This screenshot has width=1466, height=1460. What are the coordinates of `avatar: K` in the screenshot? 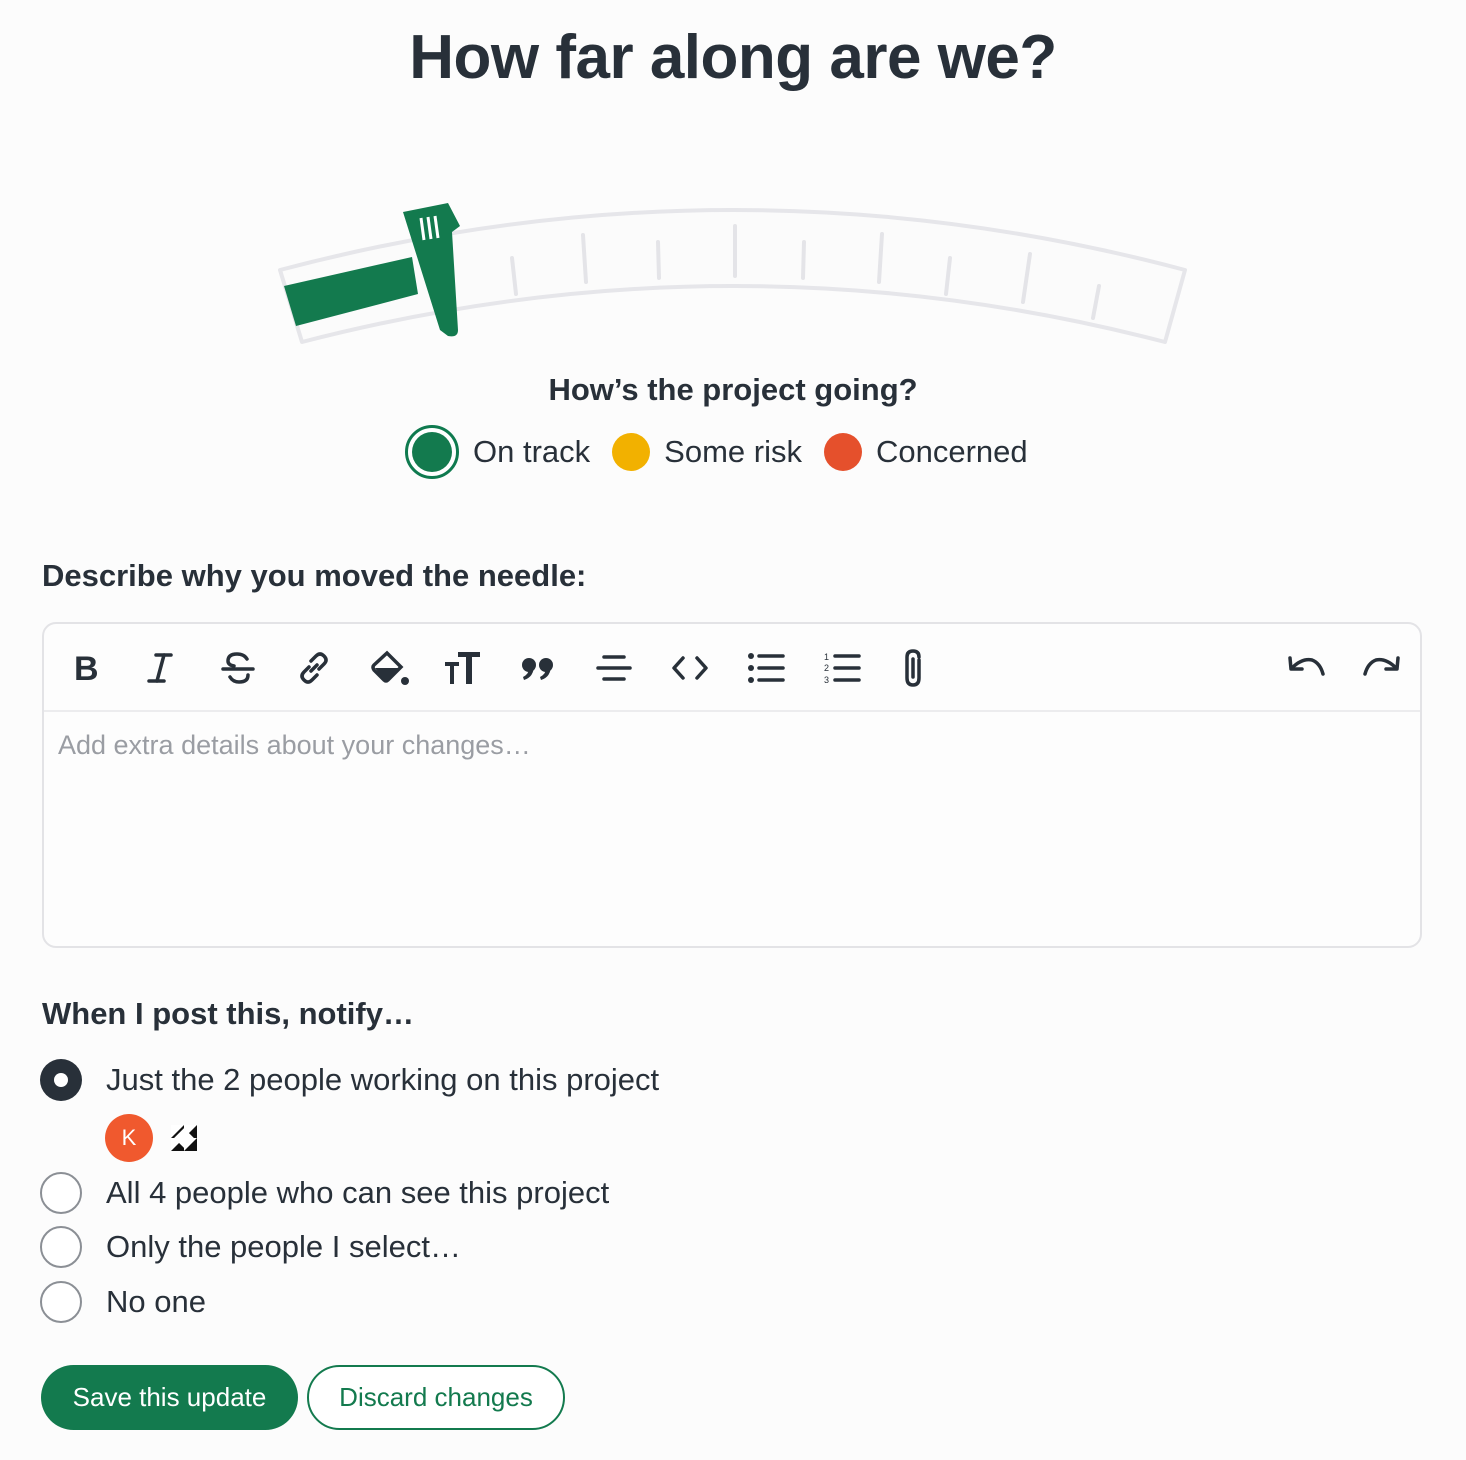 It's located at (129, 1138).